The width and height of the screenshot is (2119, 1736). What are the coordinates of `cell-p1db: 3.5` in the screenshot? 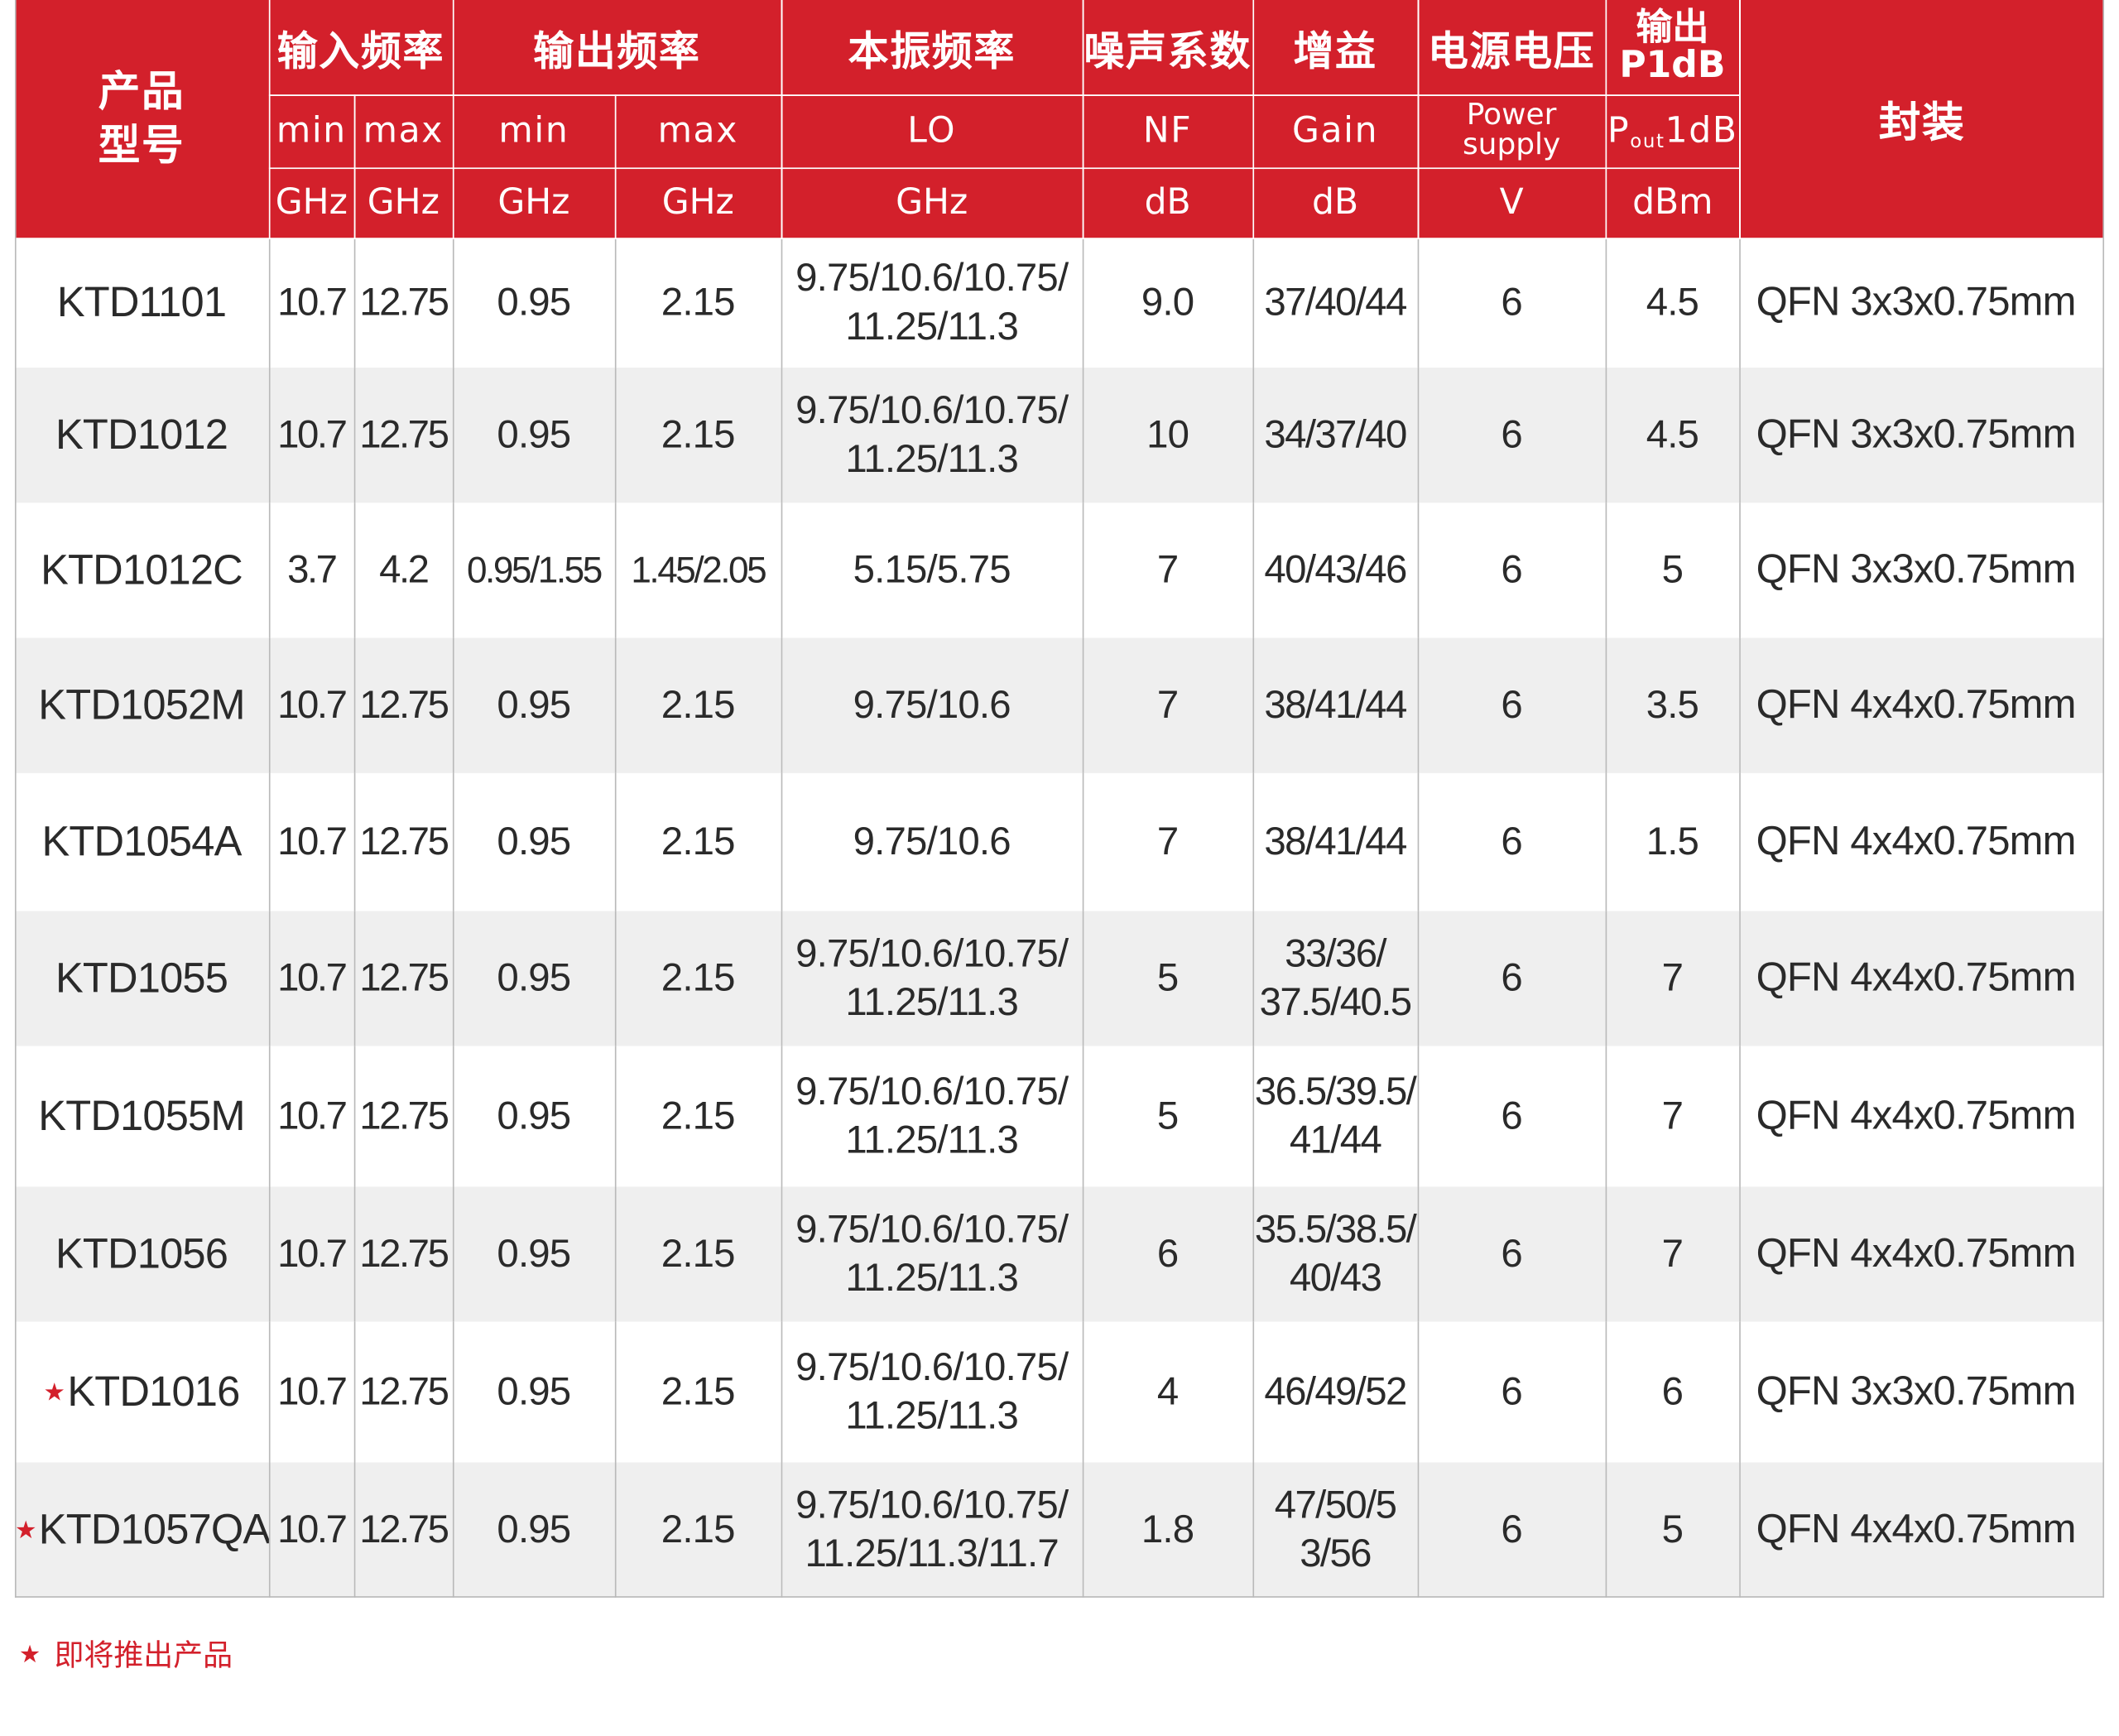 It's located at (1673, 705).